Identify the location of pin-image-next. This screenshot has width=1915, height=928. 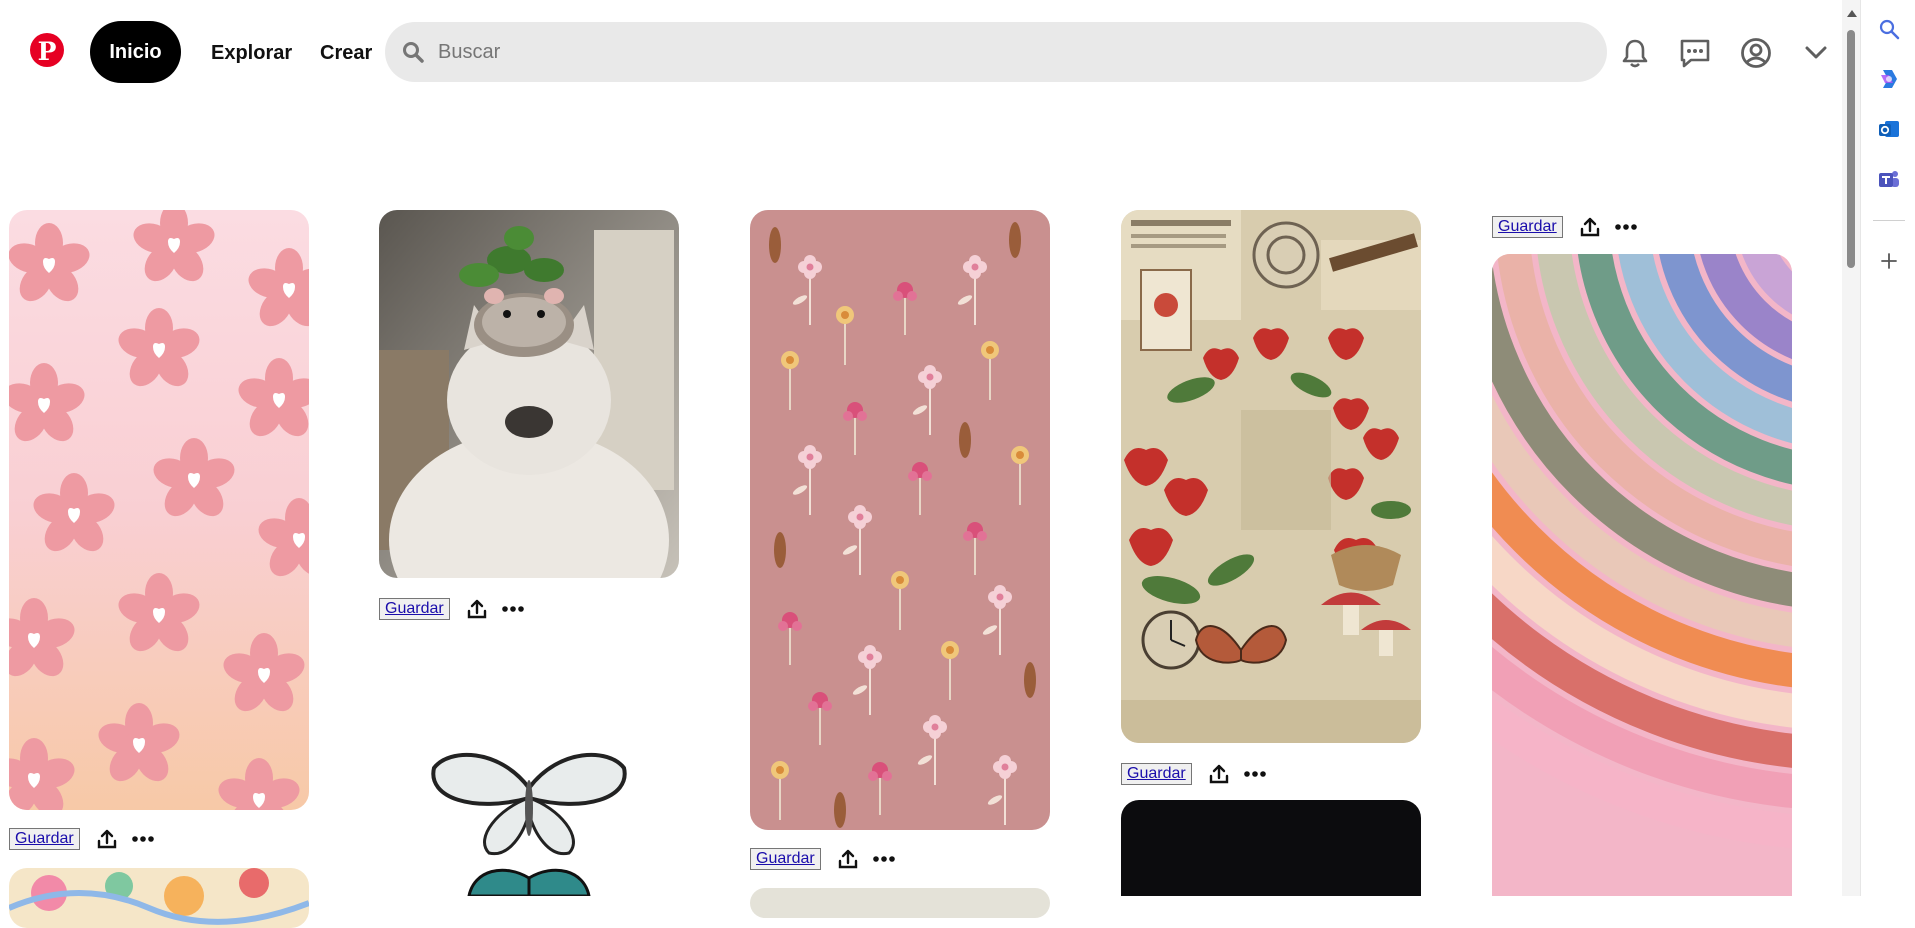
(900, 903).